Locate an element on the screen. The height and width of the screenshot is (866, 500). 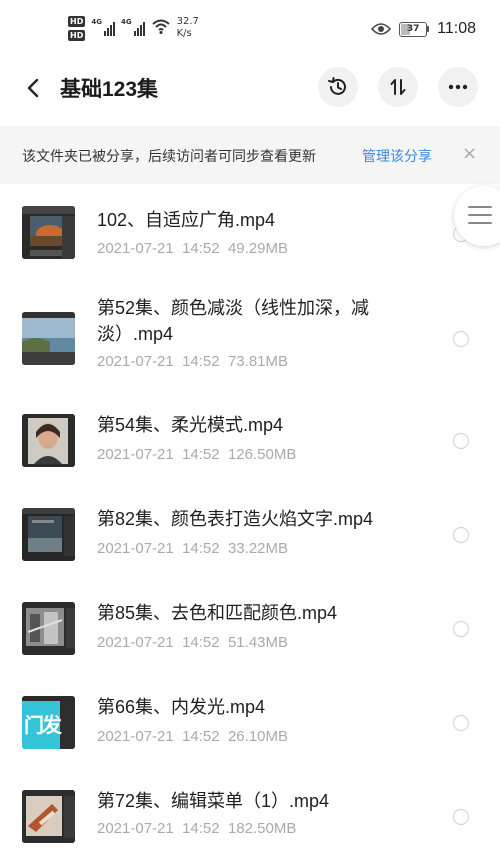
network-speed: 32.7 K/s is located at coordinates (188, 28).